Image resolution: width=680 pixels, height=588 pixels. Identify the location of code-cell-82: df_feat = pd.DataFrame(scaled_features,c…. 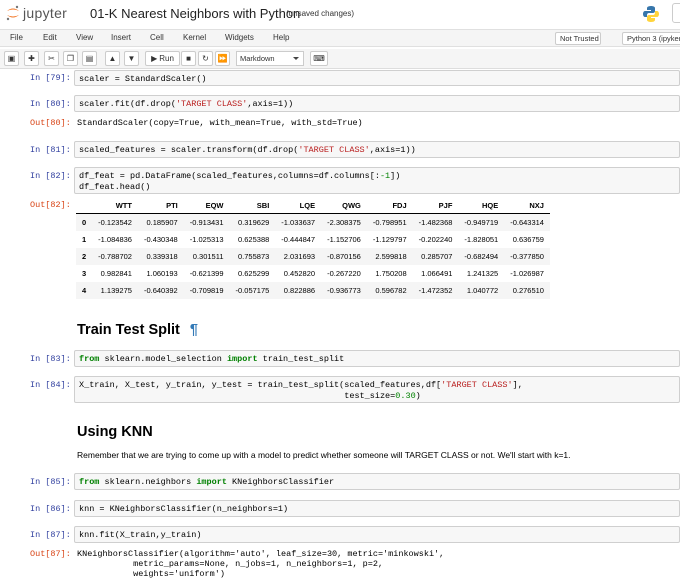
(377, 180).